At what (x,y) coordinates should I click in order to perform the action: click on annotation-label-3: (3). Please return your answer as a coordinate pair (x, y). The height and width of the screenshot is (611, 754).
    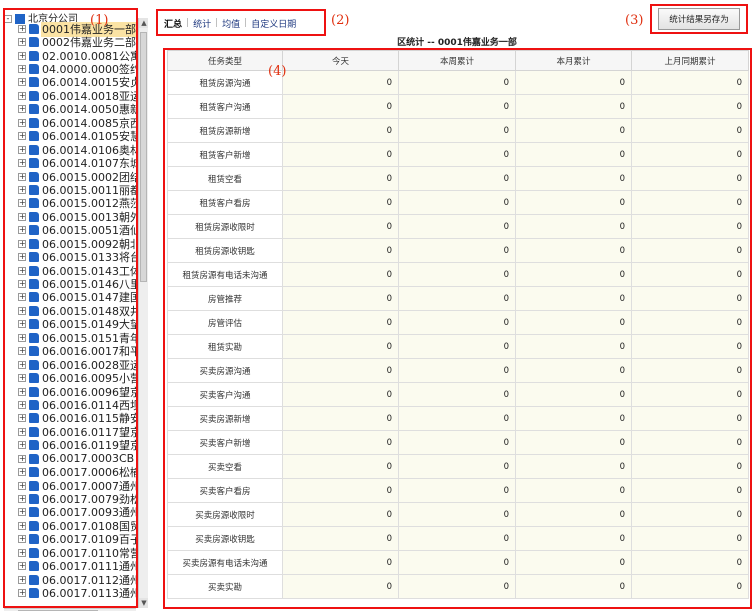
    Looking at the image, I should click on (634, 20).